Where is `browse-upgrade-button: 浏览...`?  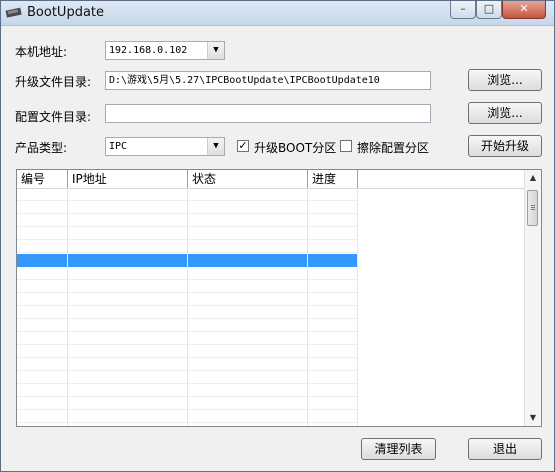 browse-upgrade-button: 浏览... is located at coordinates (505, 80).